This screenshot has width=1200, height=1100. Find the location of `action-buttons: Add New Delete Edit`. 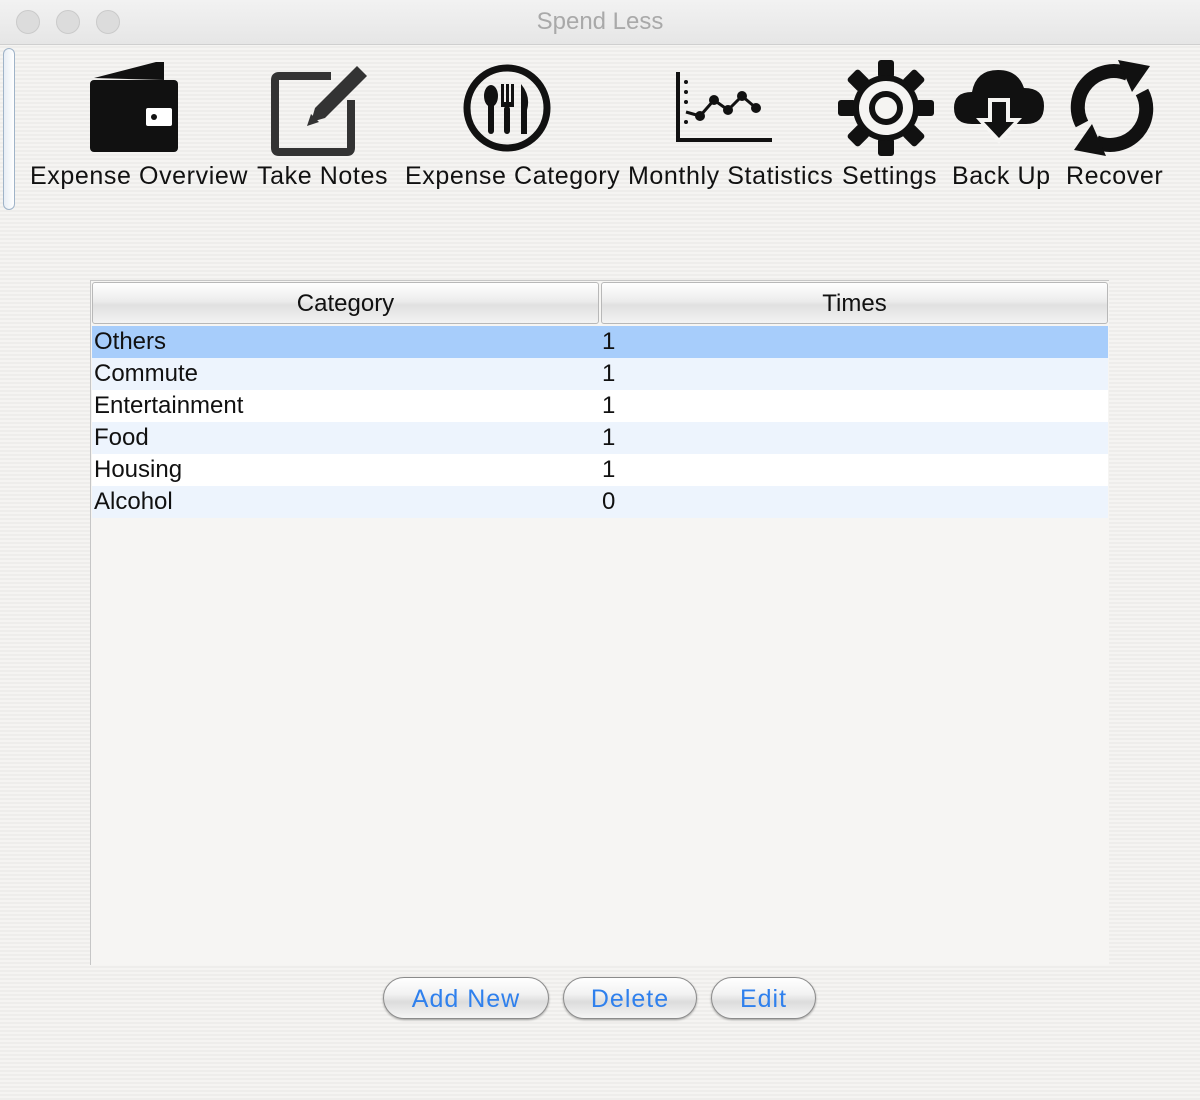

action-buttons: Add New Delete Edit is located at coordinates (600, 999).